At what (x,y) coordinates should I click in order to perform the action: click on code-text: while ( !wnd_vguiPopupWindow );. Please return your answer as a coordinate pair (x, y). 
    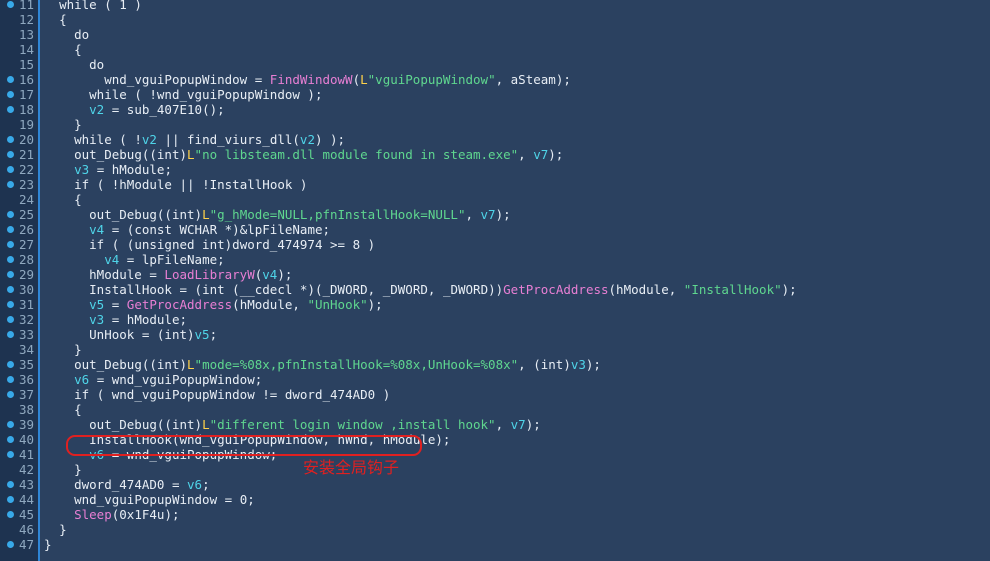
    Looking at the image, I should click on (183, 94).